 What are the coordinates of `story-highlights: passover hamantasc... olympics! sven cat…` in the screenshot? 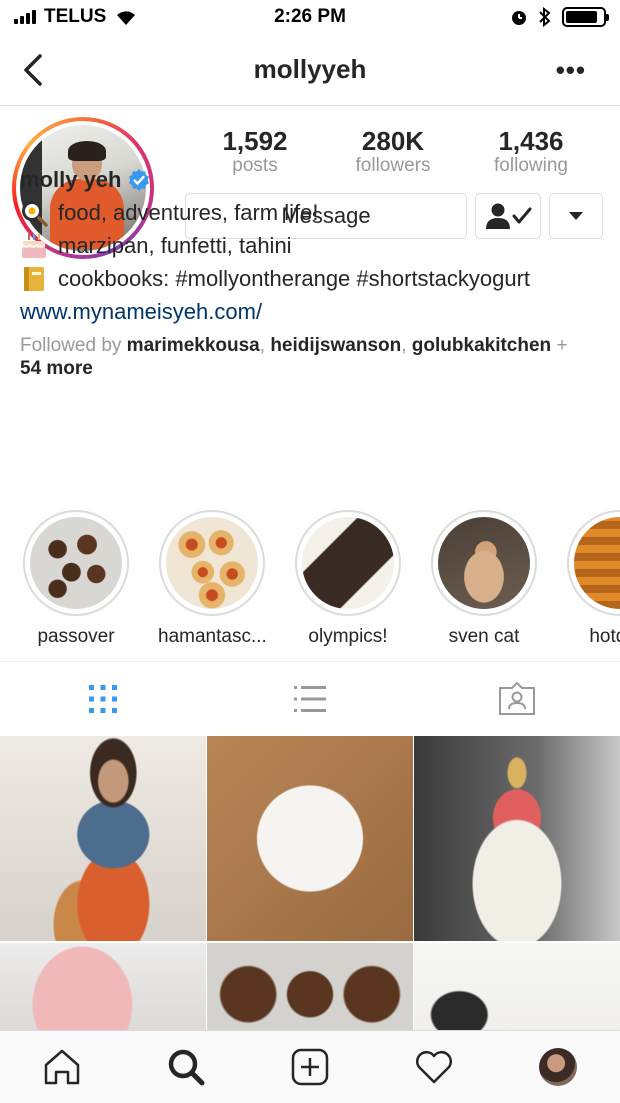 It's located at (310, 585).